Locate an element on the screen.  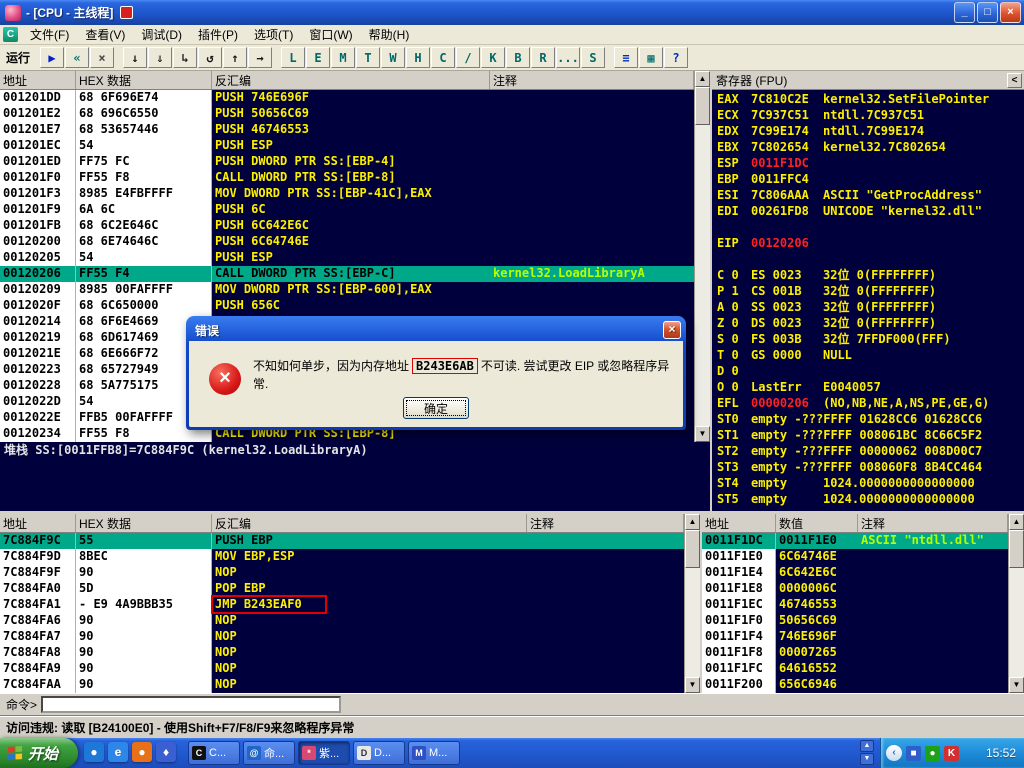
tray-icon: ● is located at coordinates (932, 753).